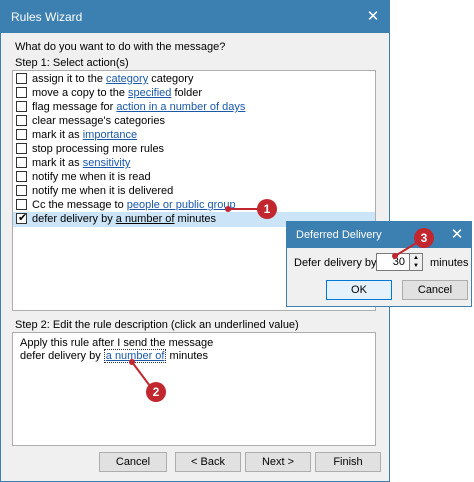 This screenshot has height=482, width=474. What do you see at coordinates (103, 191) in the screenshot?
I see `action-text: notify me when it is delivered` at bounding box center [103, 191].